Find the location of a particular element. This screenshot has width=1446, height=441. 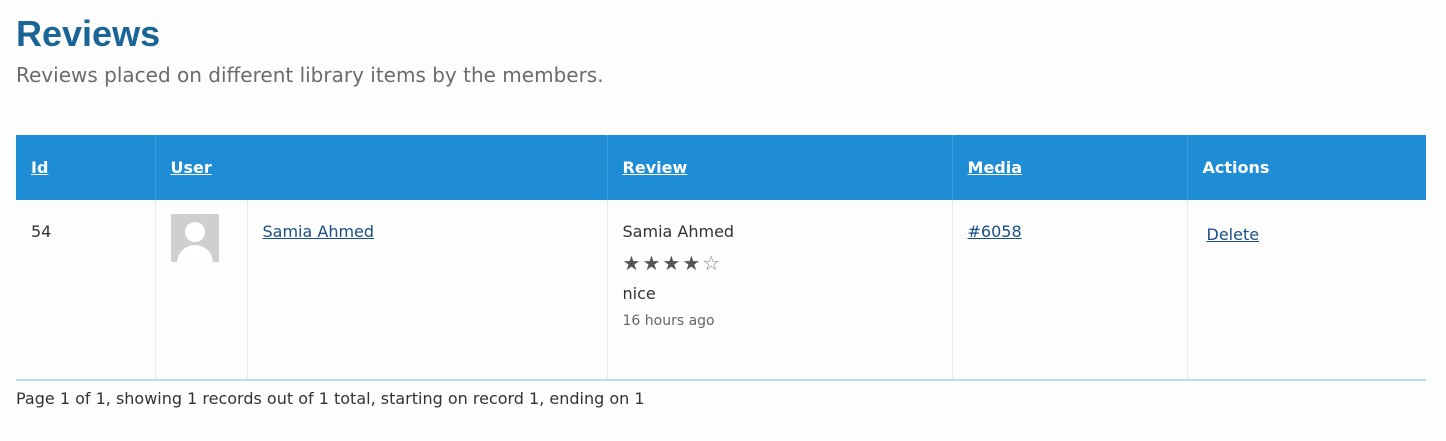

column-header-actions: Actions is located at coordinates (1306, 167).